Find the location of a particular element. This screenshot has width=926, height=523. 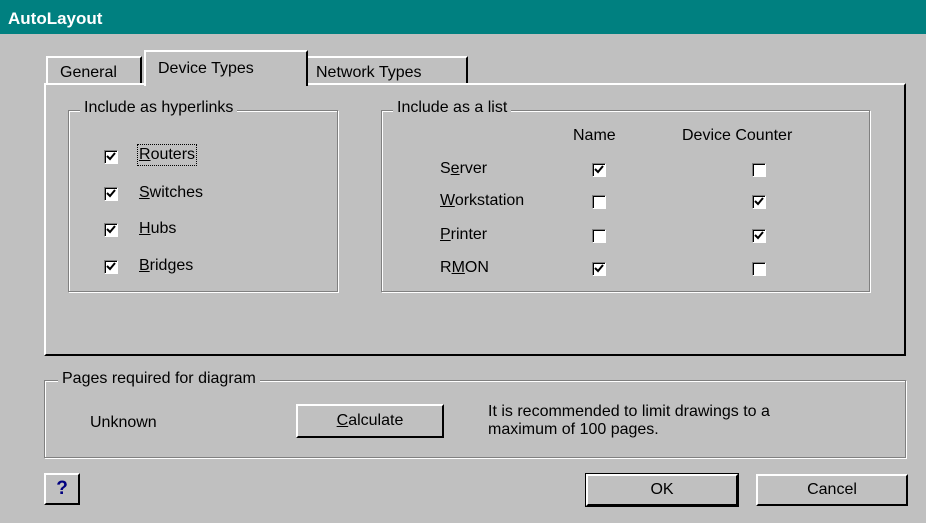

hyperlinks-group-label: Include as hyperlinks is located at coordinates (159, 108).